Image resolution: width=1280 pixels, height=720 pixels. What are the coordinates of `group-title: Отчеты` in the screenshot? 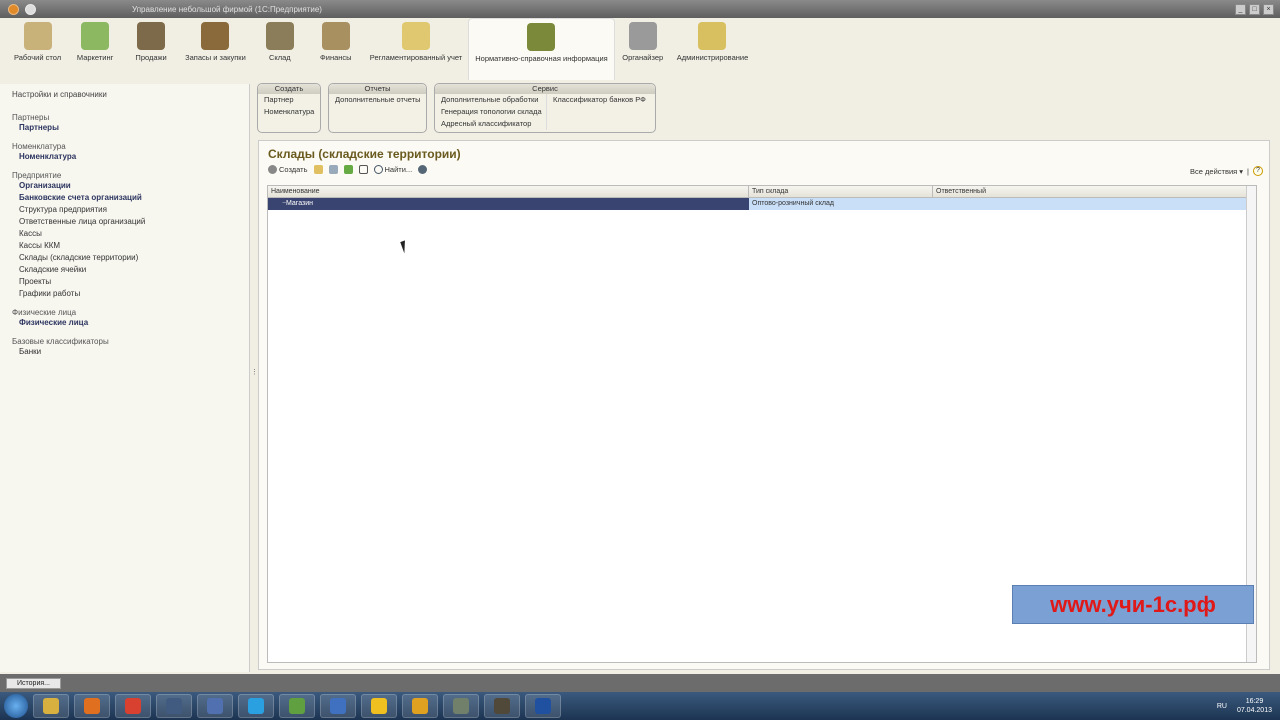 It's located at (377, 89).